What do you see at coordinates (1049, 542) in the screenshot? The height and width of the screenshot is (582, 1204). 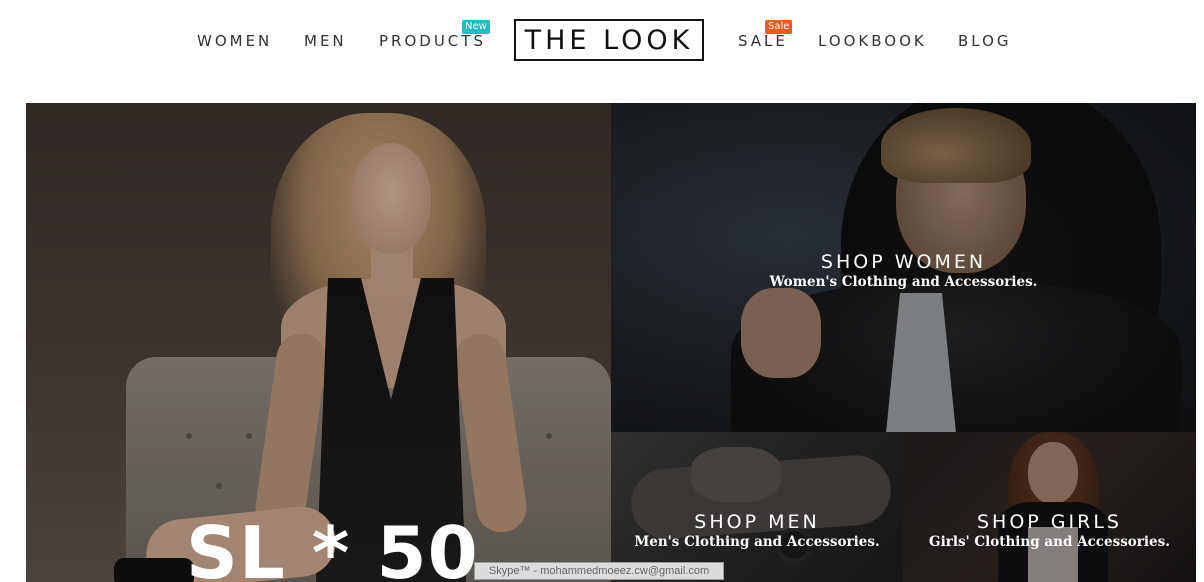 I see `shop-girls-subtitle: Girls' Clothing and Accessories.` at bounding box center [1049, 542].